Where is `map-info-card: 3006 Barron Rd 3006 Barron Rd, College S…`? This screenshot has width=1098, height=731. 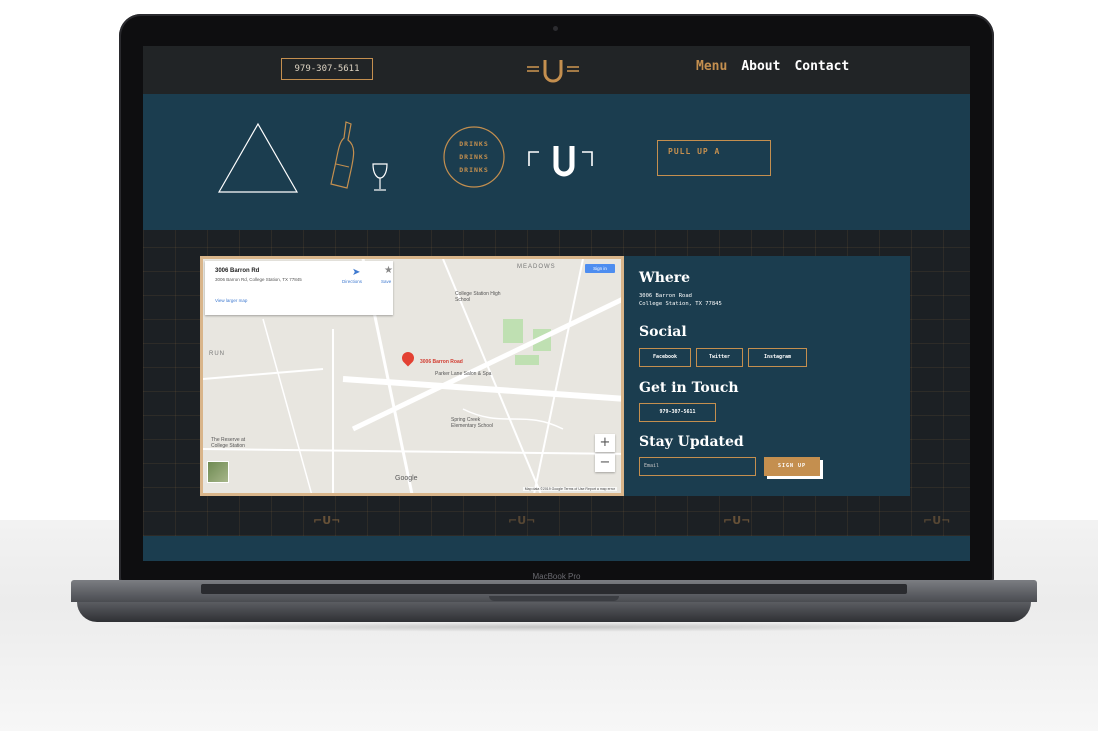
map-info-card: 3006 Barron Rd 3006 Barron Rd, College S… is located at coordinates (299, 288).